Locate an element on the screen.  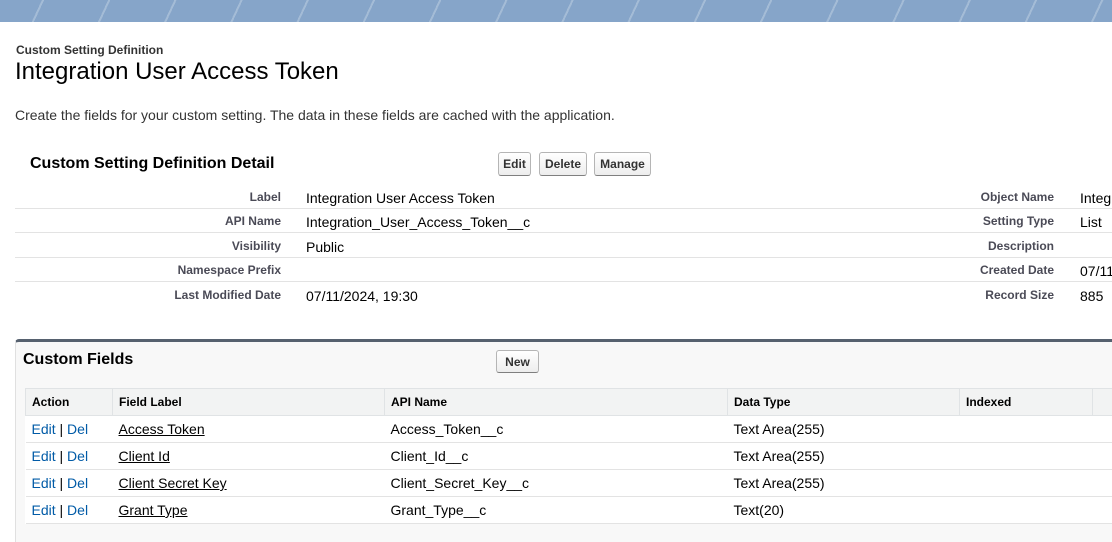
data-type-cell: Text(20) is located at coordinates (844, 510).